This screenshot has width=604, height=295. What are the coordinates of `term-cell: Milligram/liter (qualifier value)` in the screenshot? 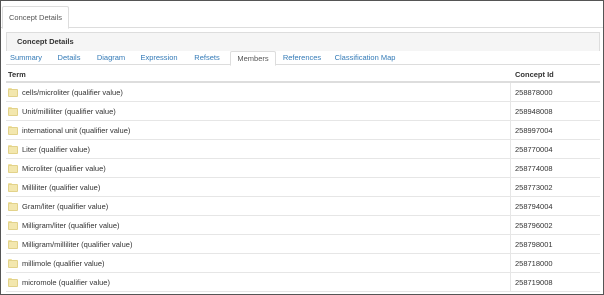 It's located at (258, 225).